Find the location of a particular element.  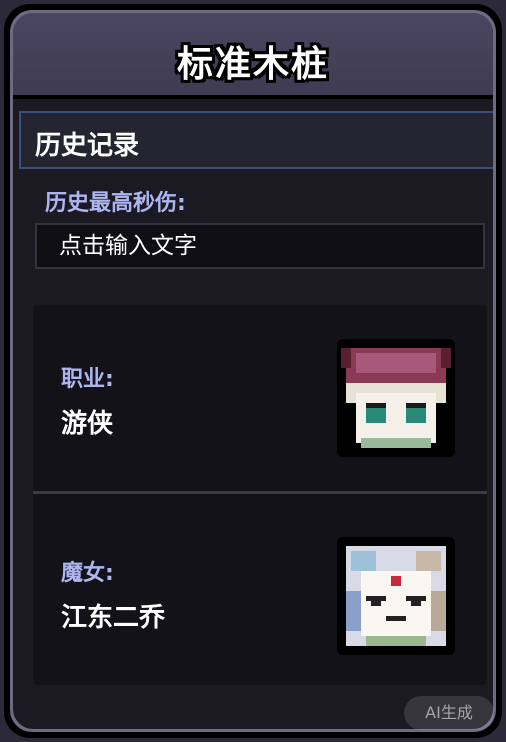

page-title: 标准木桩 is located at coordinates (252, 64).